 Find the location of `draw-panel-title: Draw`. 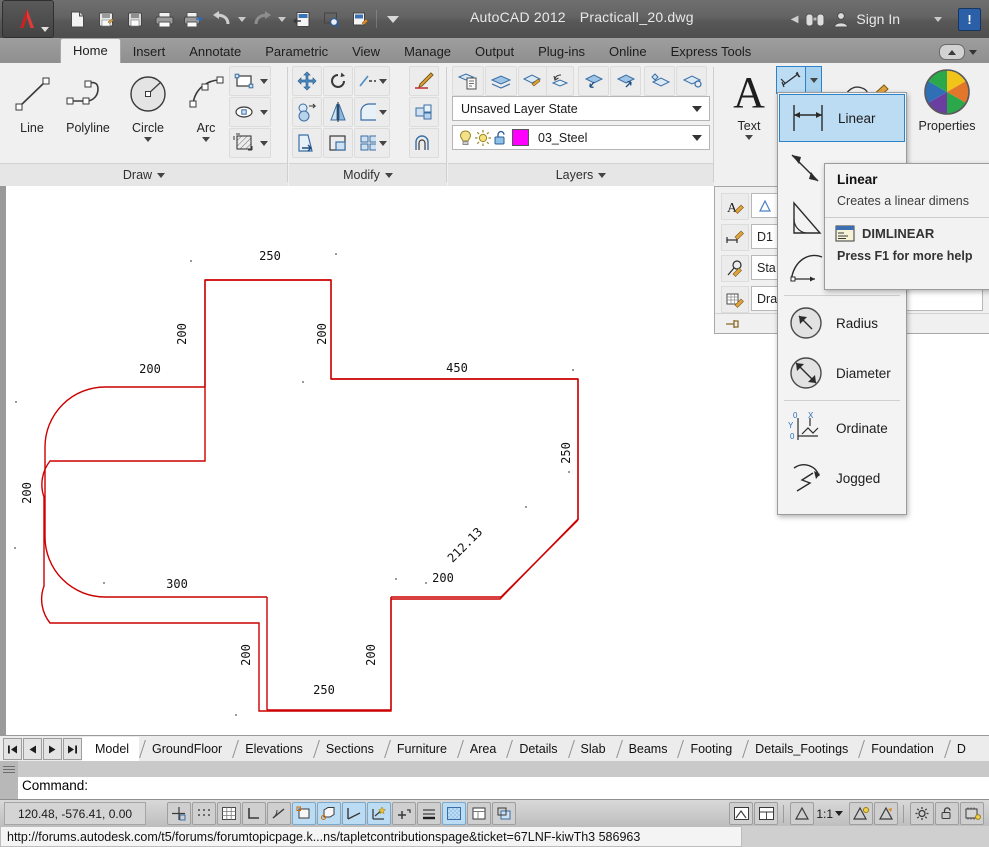

draw-panel-title: Draw is located at coordinates (144, 174).